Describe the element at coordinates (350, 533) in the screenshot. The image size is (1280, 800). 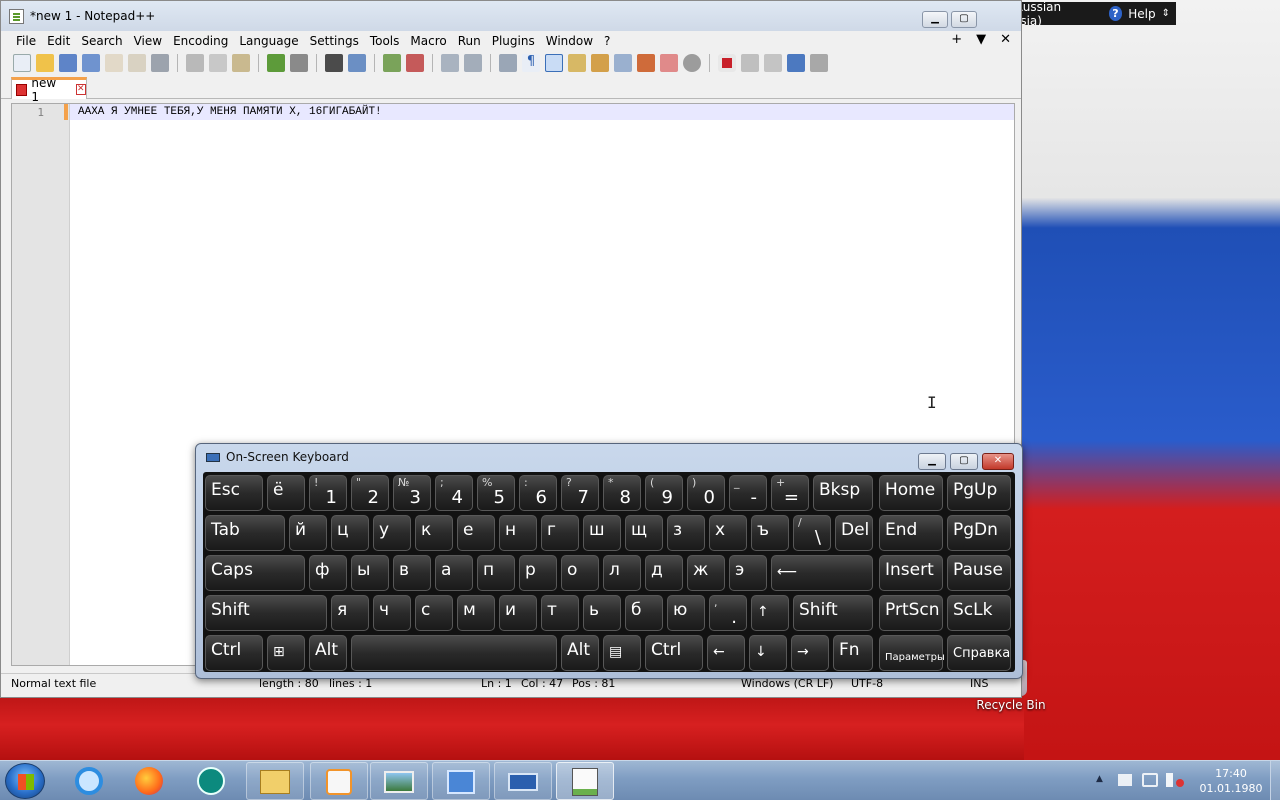
I see `key-ts: ц` at that location.